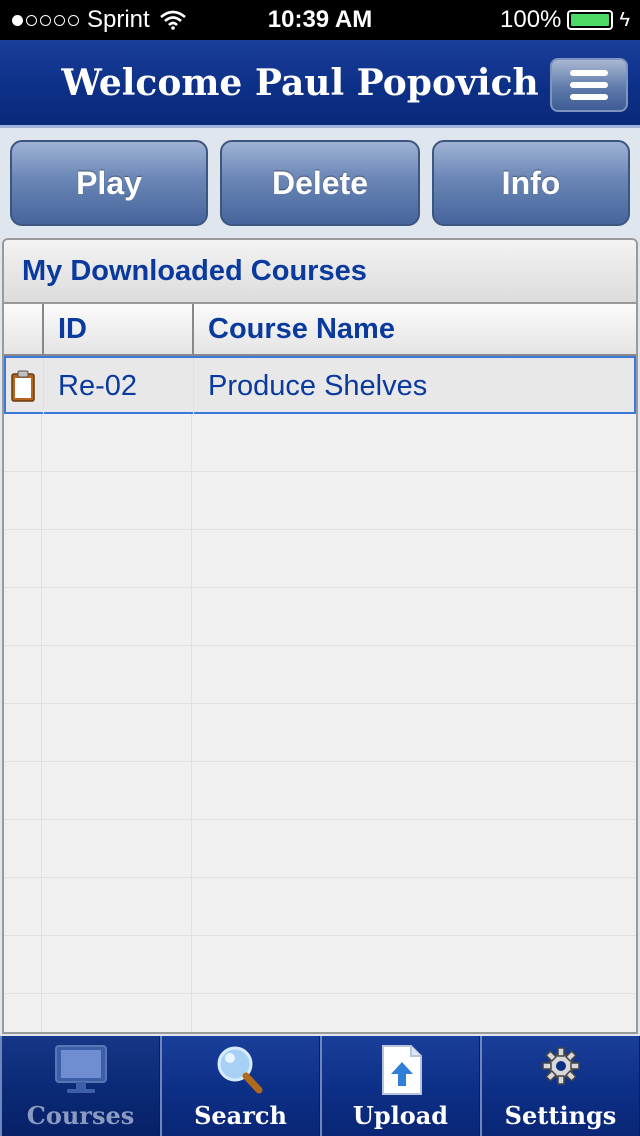 The width and height of the screenshot is (640, 1136). Describe the element at coordinates (119, 387) in the screenshot. I see `course-id-cell: Re-02` at that location.